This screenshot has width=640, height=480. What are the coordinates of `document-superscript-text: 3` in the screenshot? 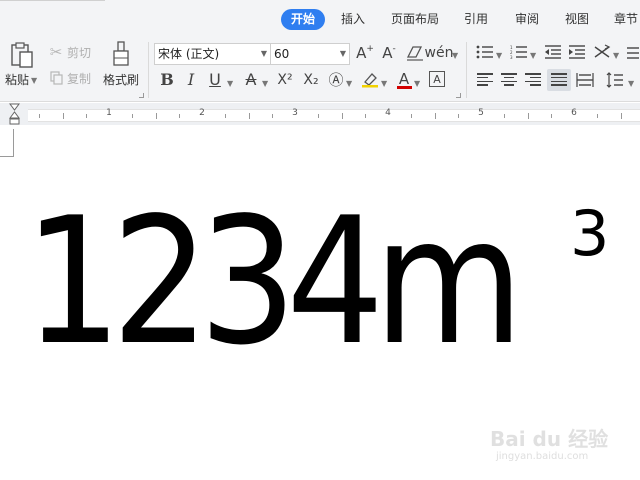 It's located at (589, 234).